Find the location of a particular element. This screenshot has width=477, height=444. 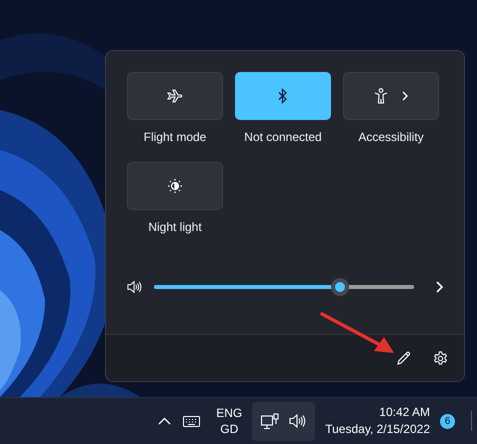

pencil-icon is located at coordinates (404, 358).